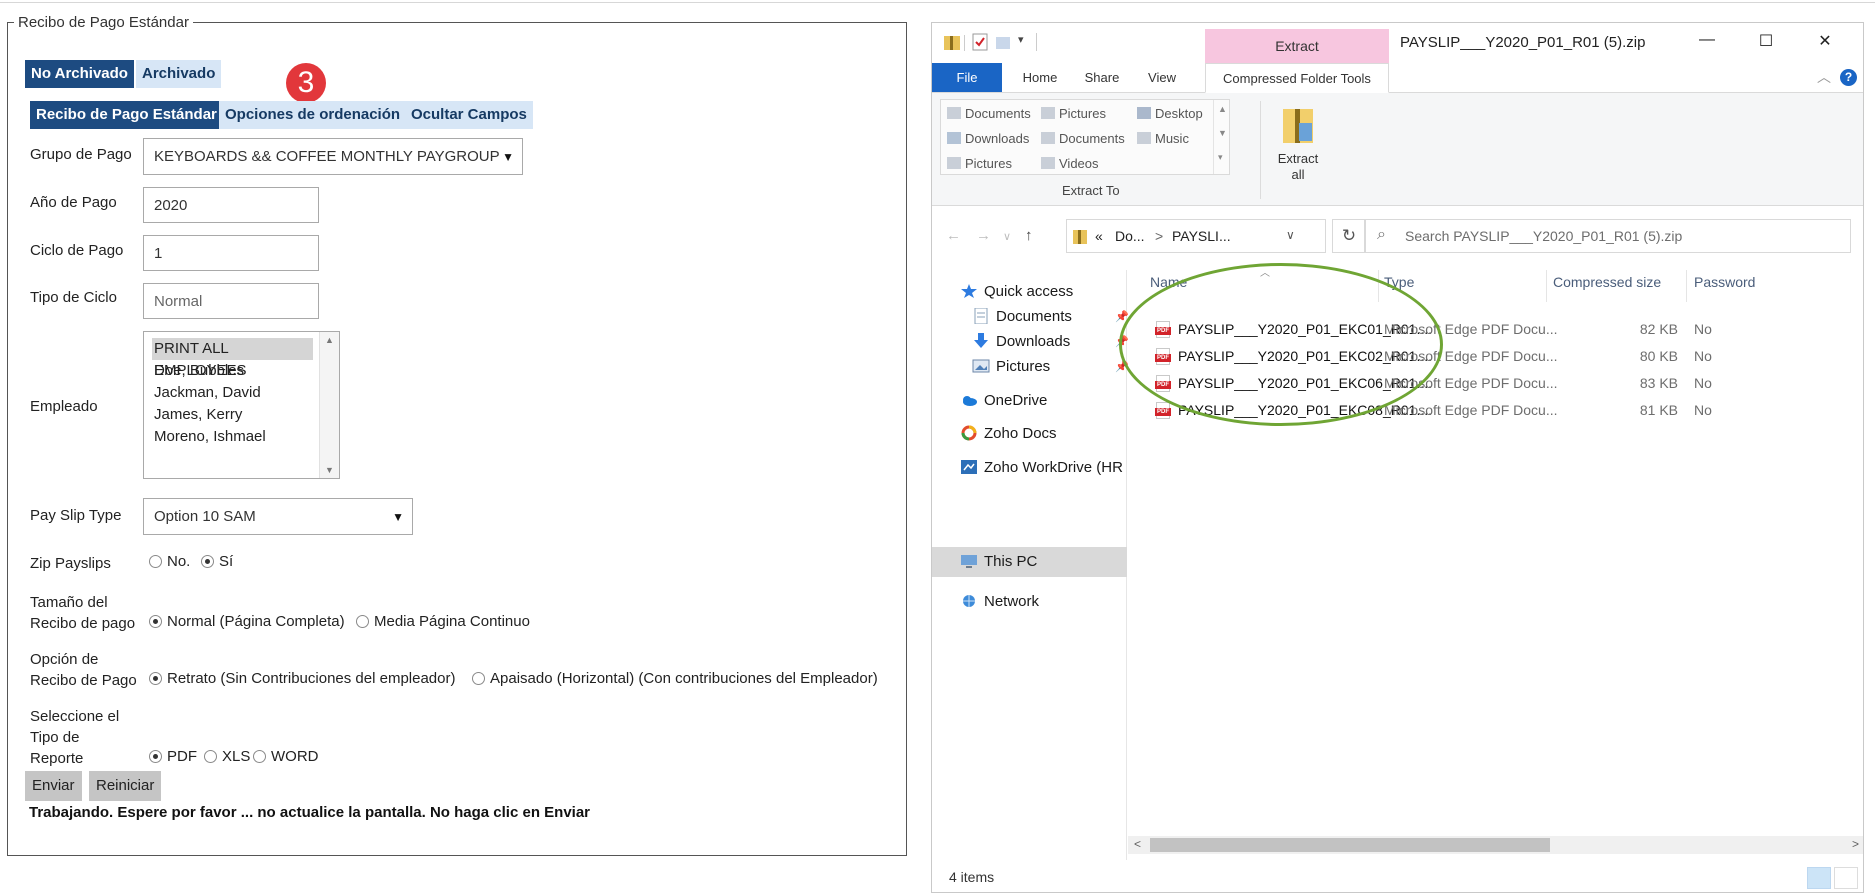 The image size is (1875, 893). What do you see at coordinates (1021, 342) in the screenshot?
I see `nav-downloads: Downloads` at bounding box center [1021, 342].